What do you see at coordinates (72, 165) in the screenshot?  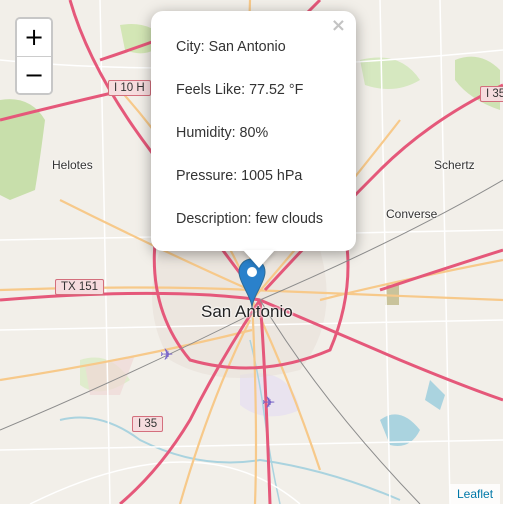 I see `label-helotes: Helotes` at bounding box center [72, 165].